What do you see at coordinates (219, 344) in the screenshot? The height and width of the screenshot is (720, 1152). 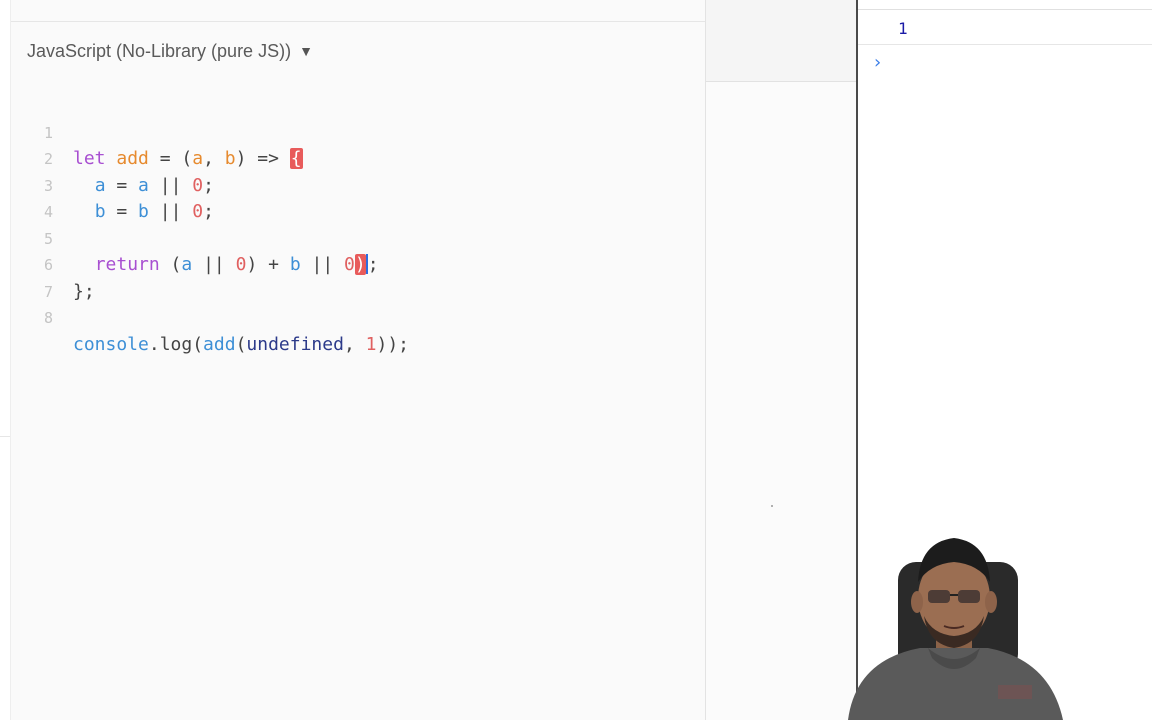 I see `token-function-call: add` at bounding box center [219, 344].